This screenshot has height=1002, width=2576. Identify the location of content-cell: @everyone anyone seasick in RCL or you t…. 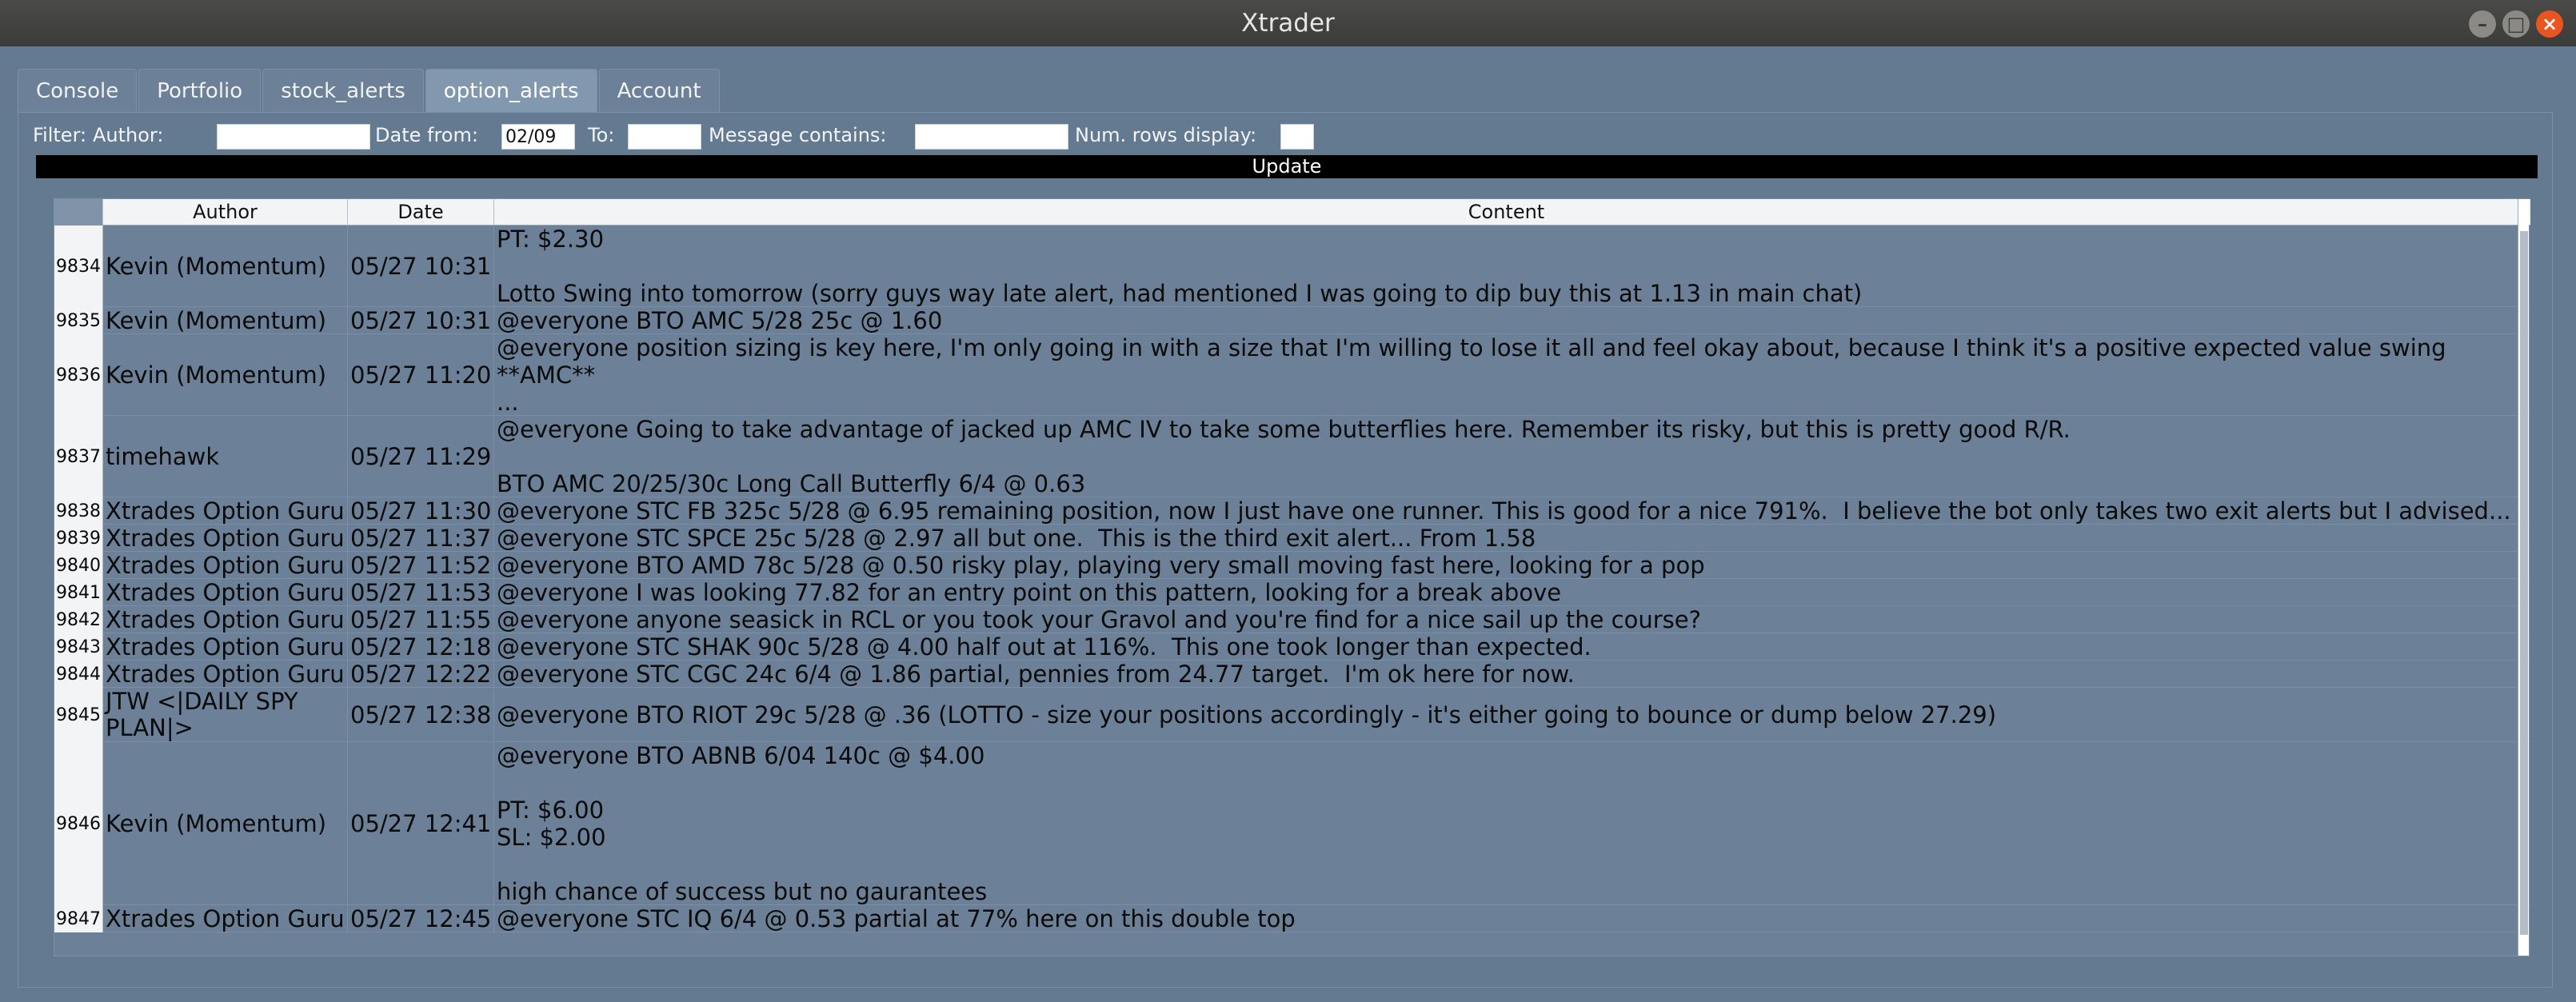
(1507, 619).